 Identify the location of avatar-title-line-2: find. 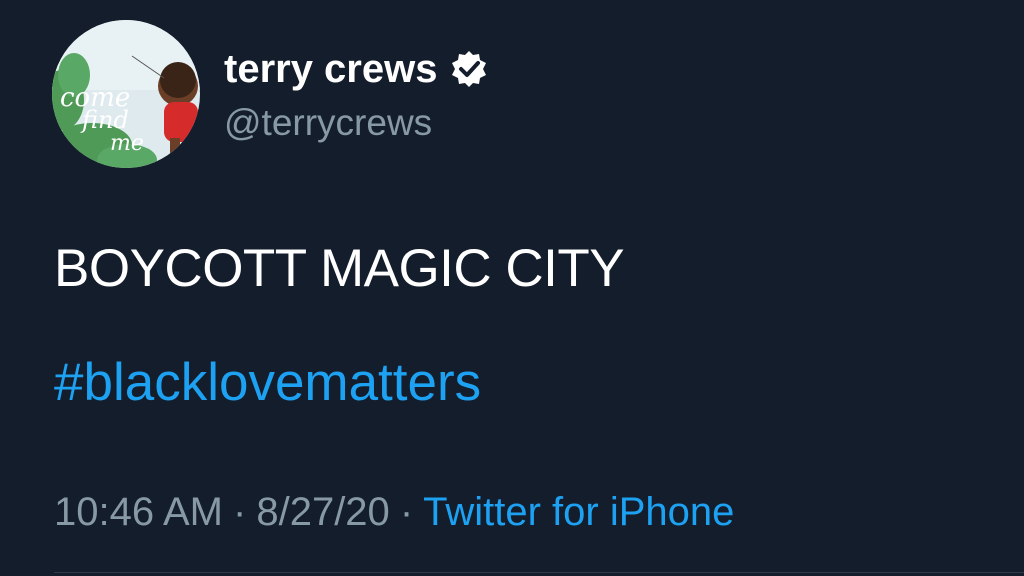
(104, 120).